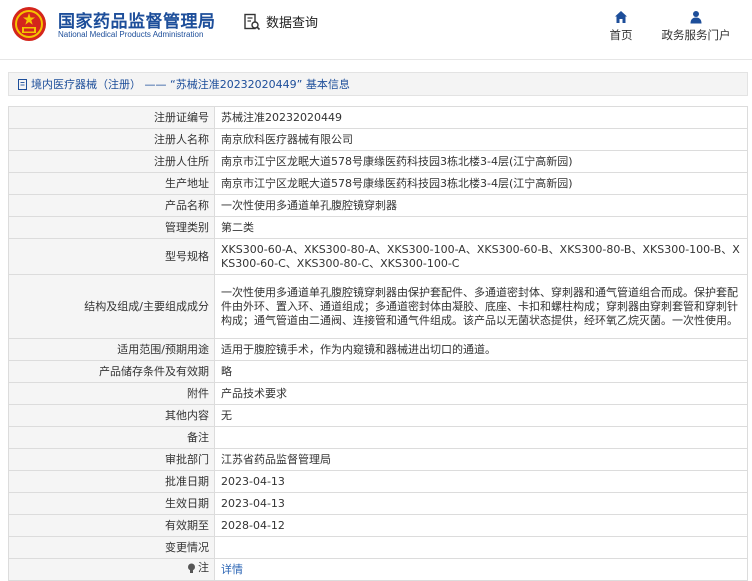 The width and height of the screenshot is (752, 581). Describe the element at coordinates (22, 84) in the screenshot. I see `document-icon` at that location.